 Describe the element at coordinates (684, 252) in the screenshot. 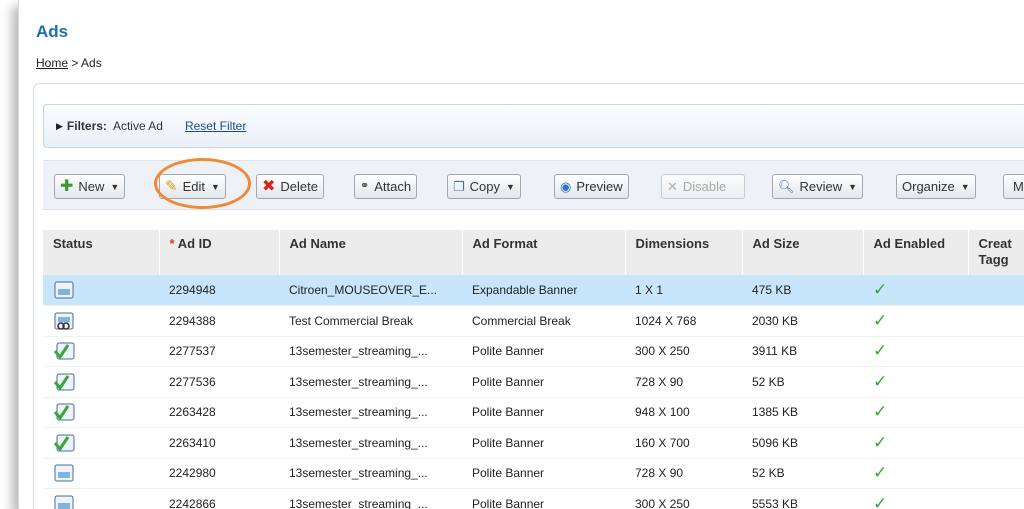

I see `column-header-dimensions: Dimensions` at that location.